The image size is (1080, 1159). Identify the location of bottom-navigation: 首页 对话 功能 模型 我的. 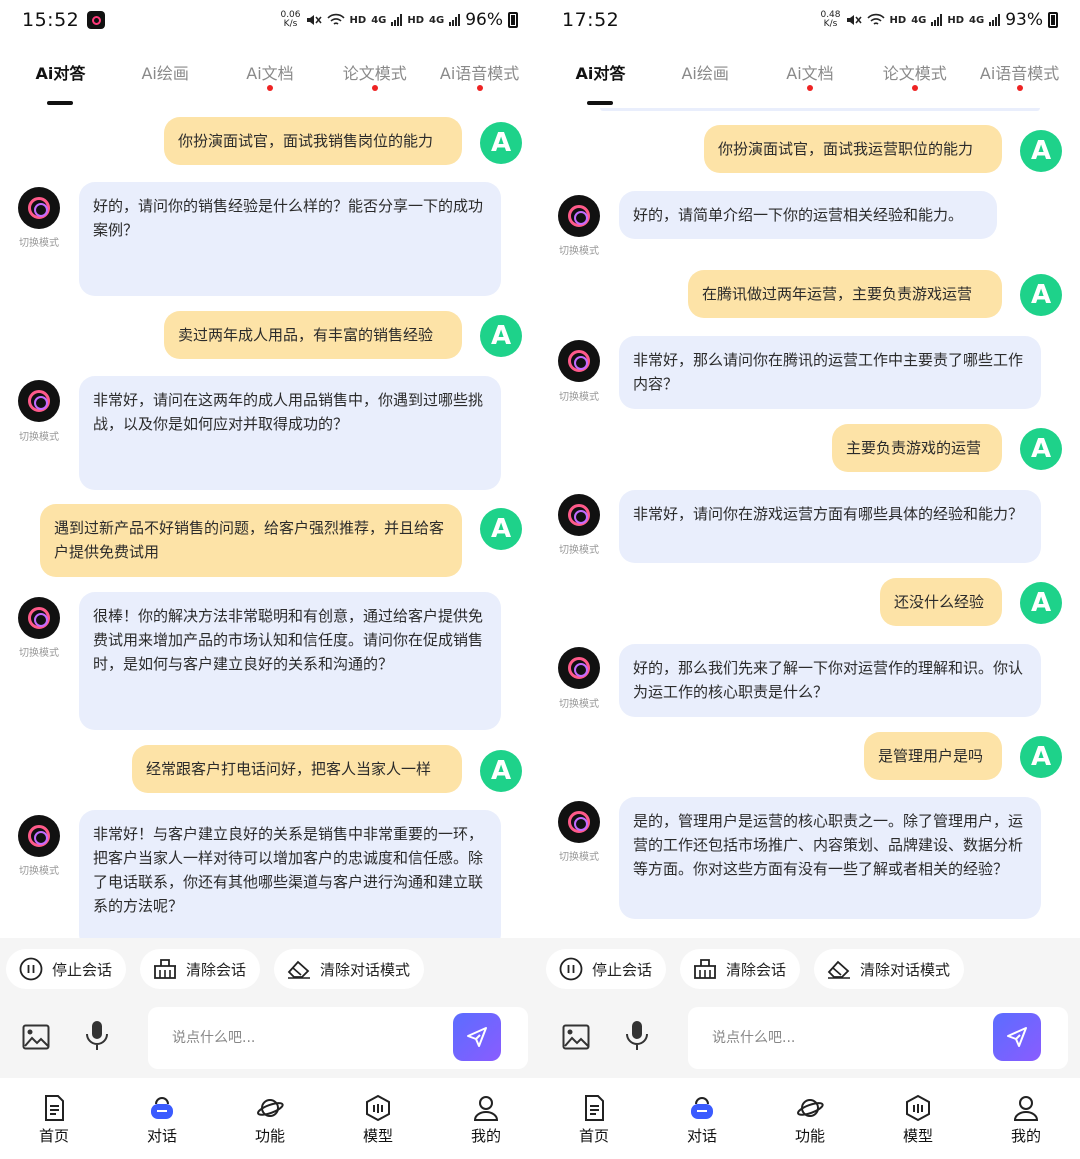
(810, 1118).